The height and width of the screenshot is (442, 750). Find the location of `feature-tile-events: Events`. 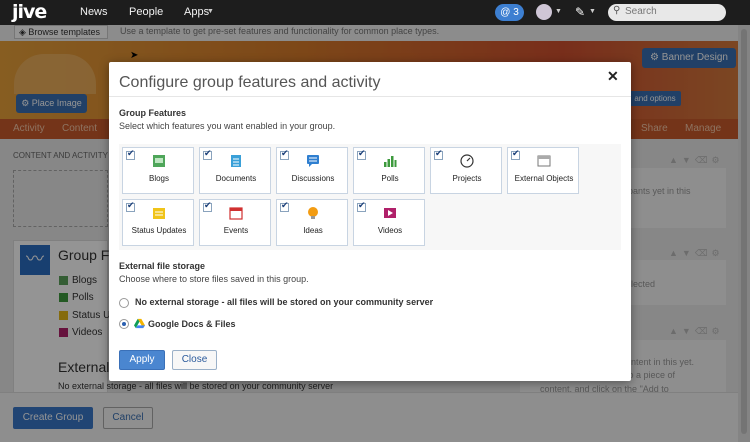

feature-tile-events: Events is located at coordinates (235, 222).